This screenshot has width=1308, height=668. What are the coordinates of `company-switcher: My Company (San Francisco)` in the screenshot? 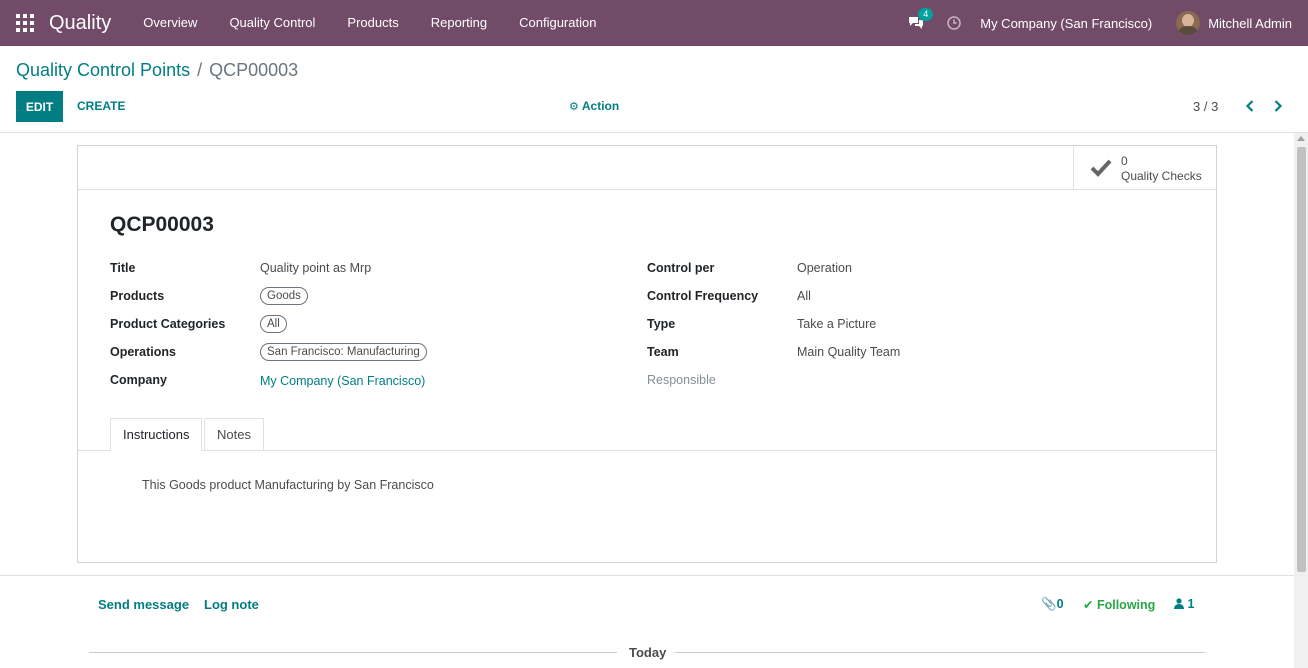 It's located at (1066, 23).